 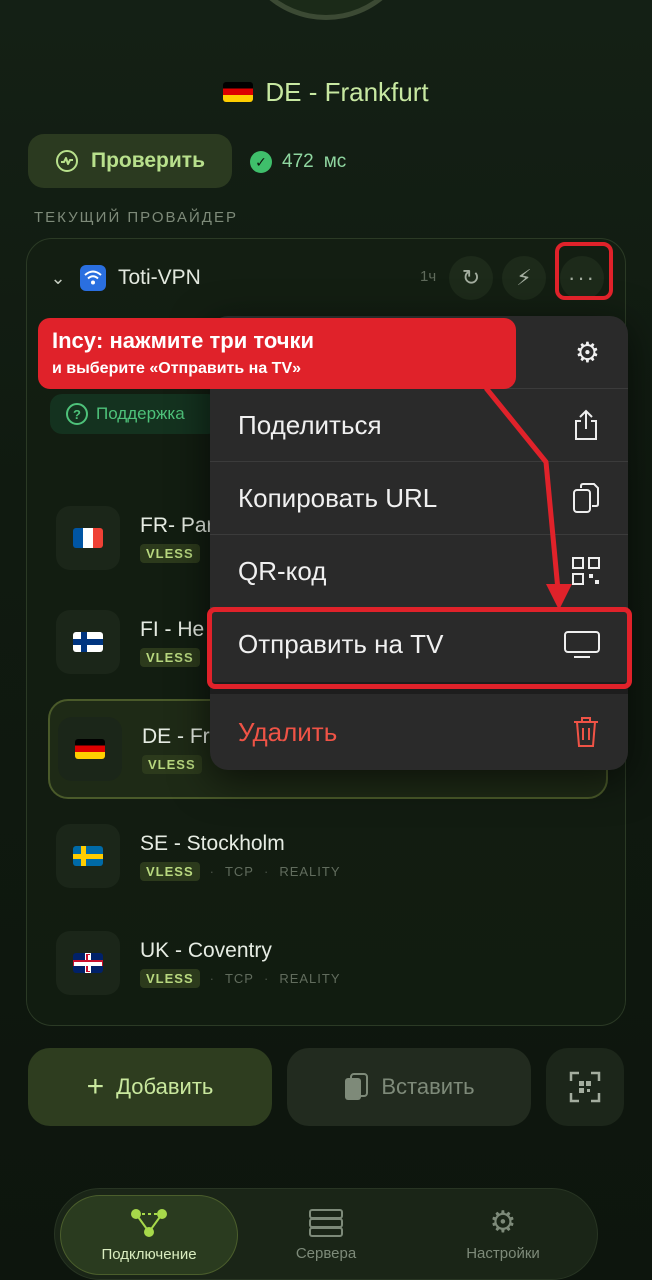 I want to click on plus-icon: +, so click(x=95, y=1086).